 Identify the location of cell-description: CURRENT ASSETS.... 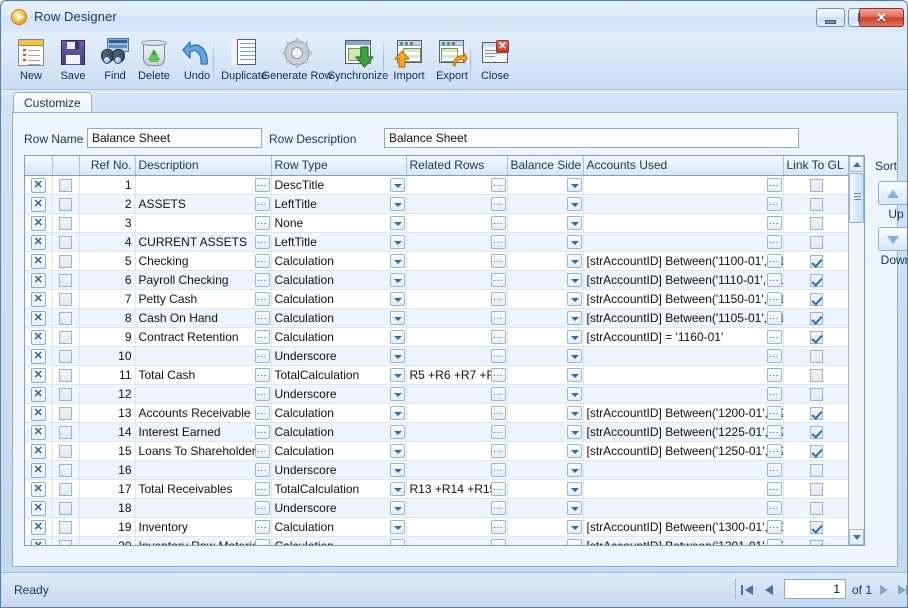
(203, 242).